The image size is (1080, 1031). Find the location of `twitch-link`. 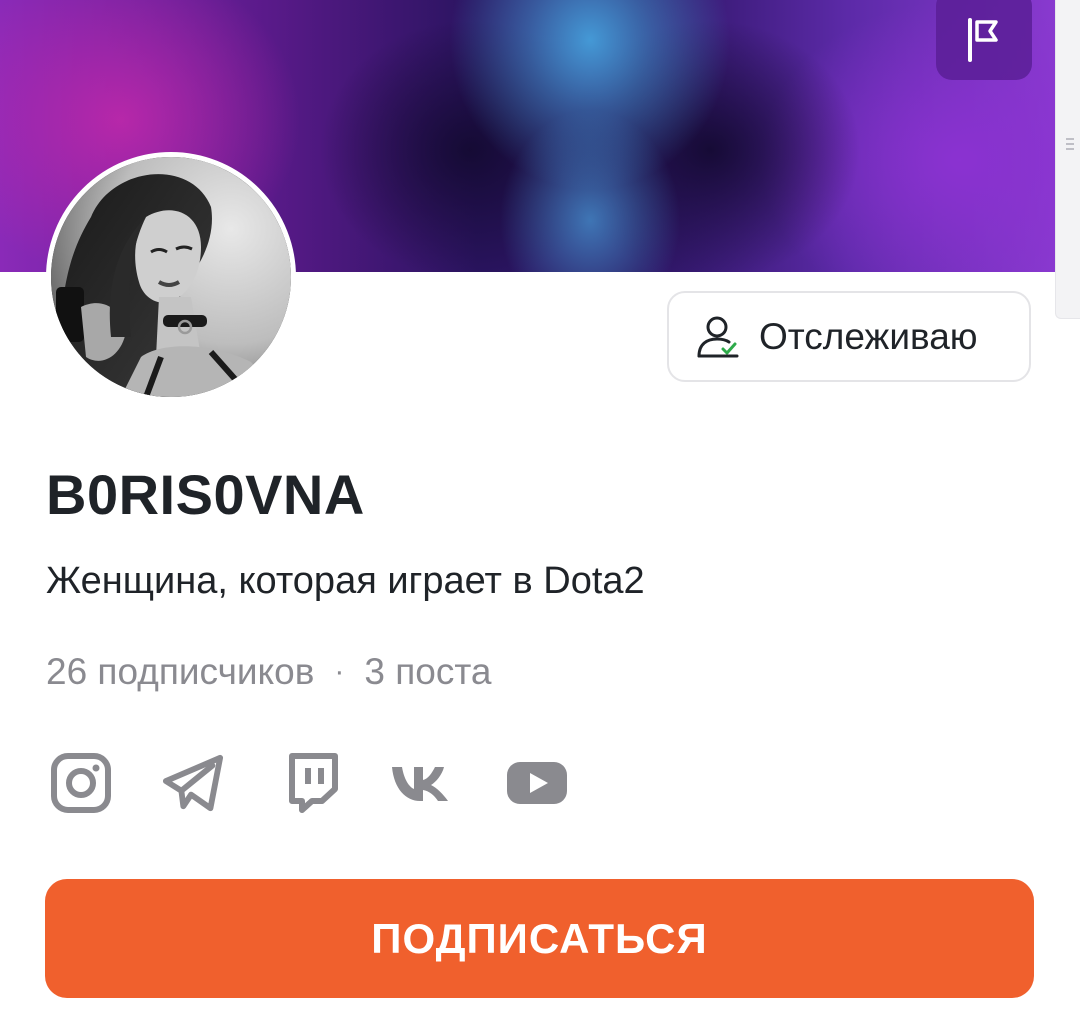

twitch-link is located at coordinates (311, 783).